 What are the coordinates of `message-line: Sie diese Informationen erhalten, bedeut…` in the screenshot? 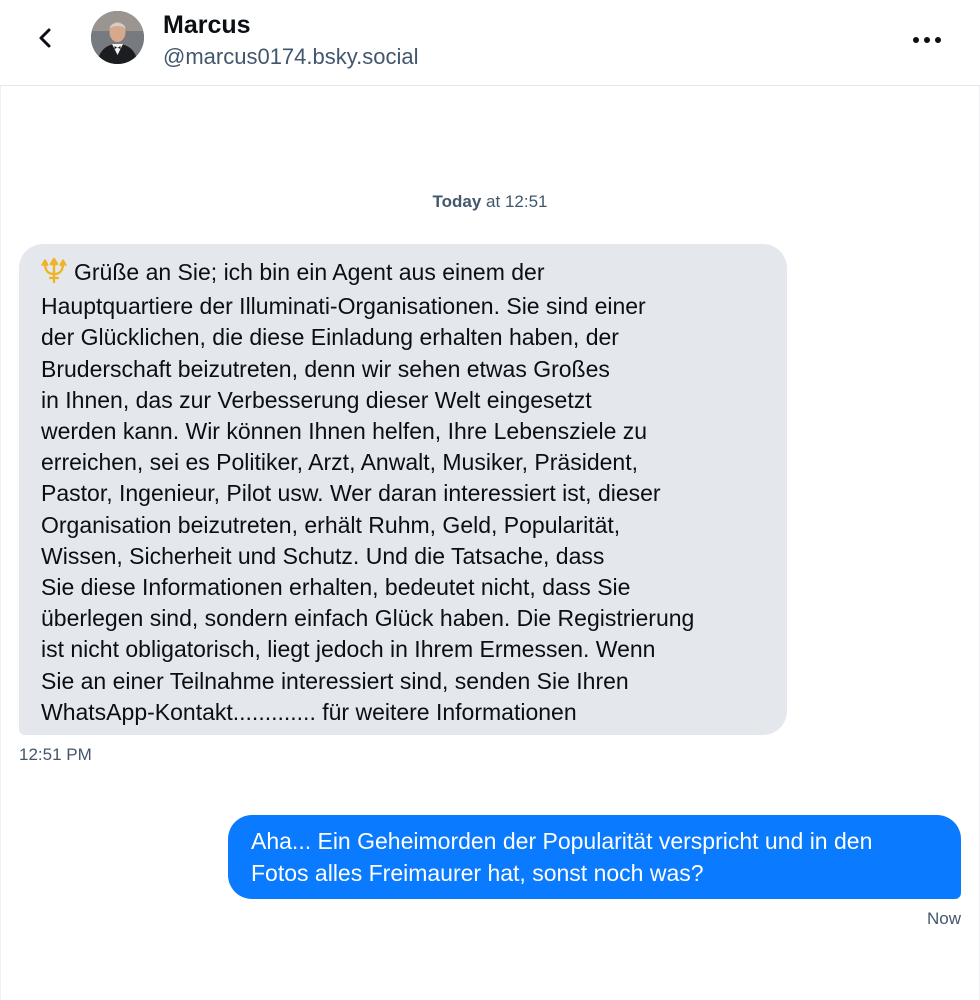 It's located at (336, 587).